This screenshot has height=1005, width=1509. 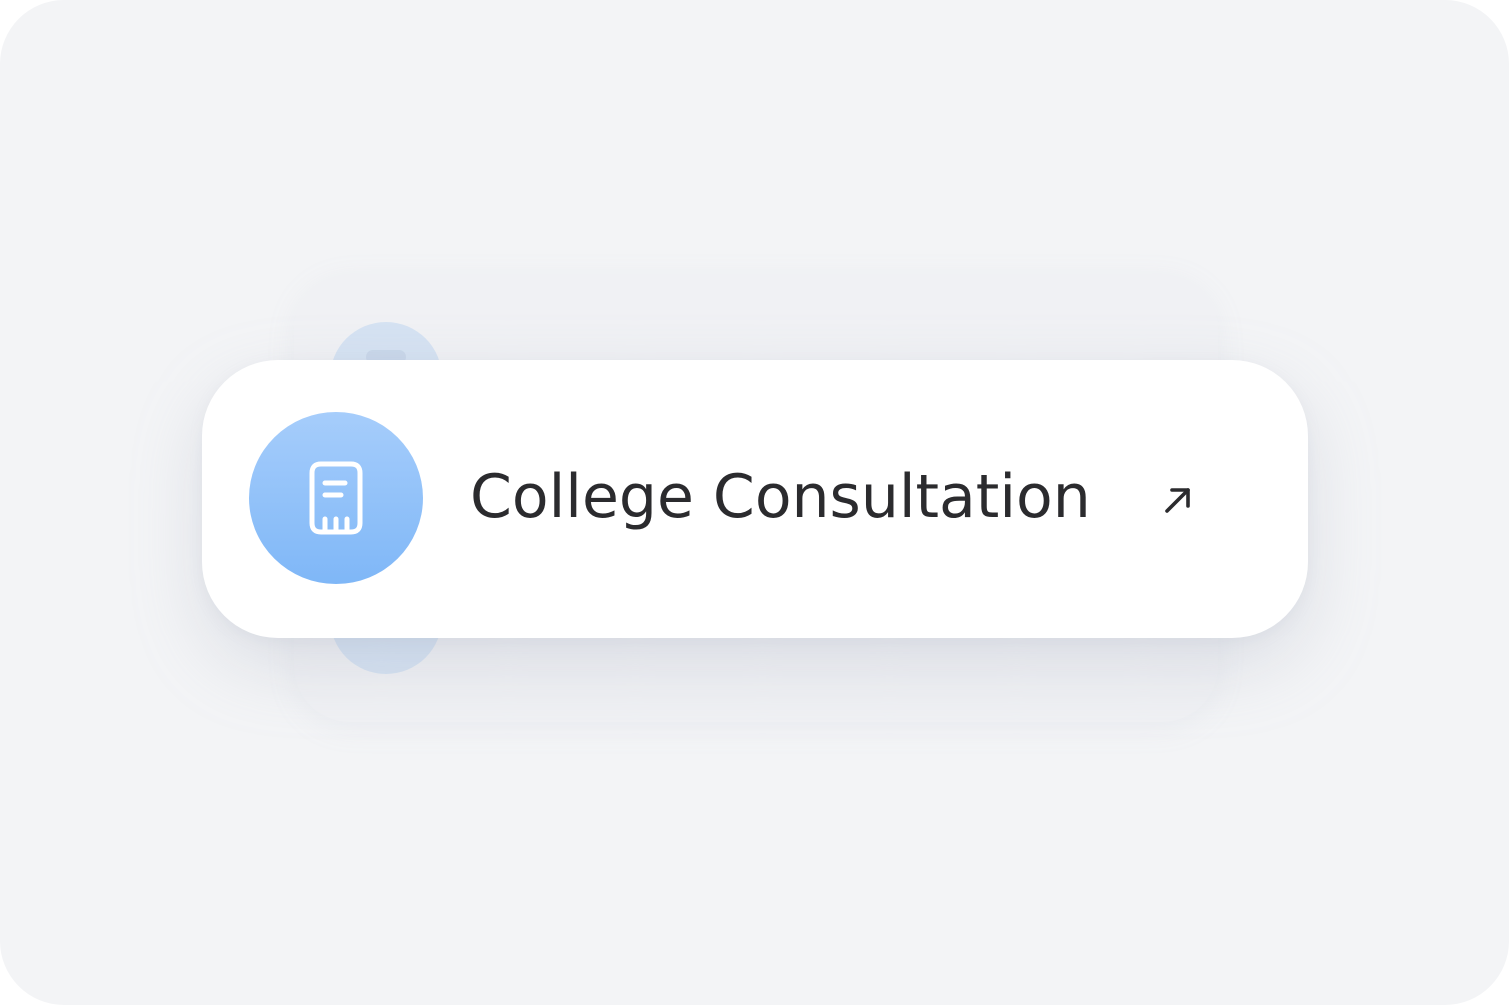 I want to click on icon-badge, so click(x=336, y=498).